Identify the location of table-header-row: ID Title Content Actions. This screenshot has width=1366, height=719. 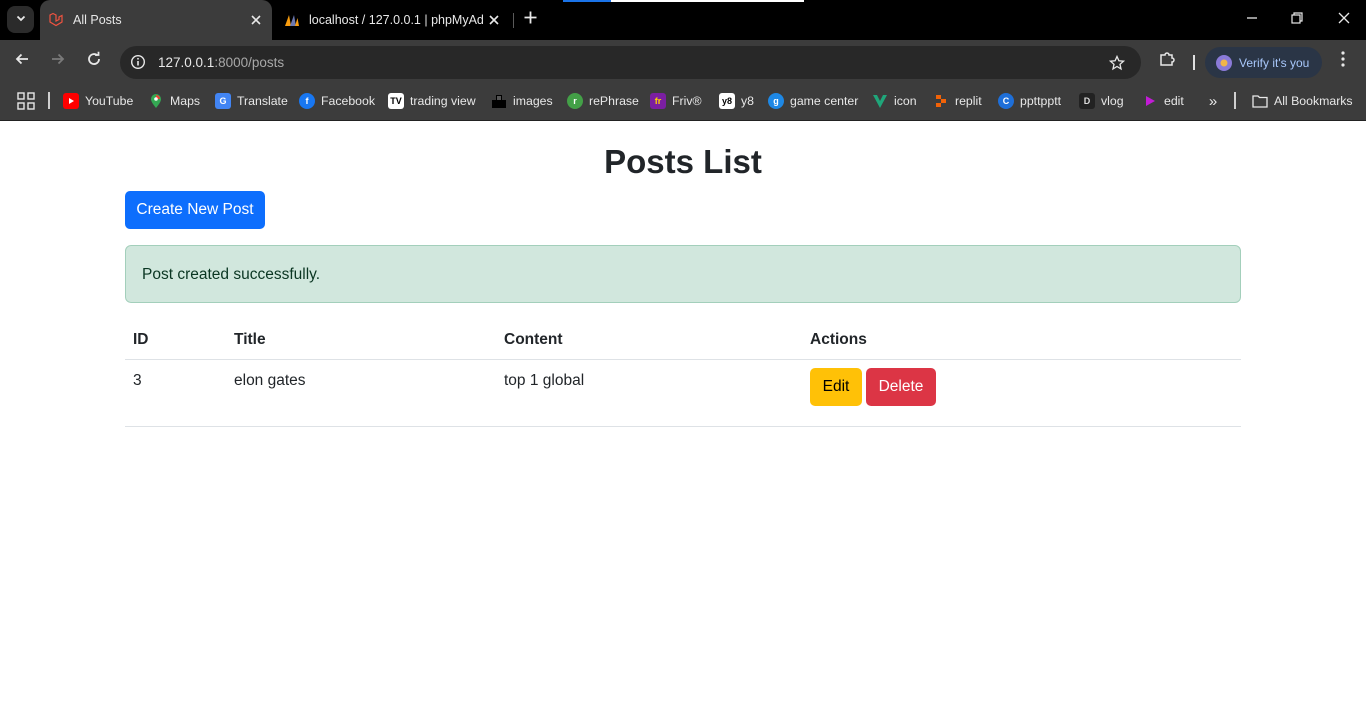
(683, 340).